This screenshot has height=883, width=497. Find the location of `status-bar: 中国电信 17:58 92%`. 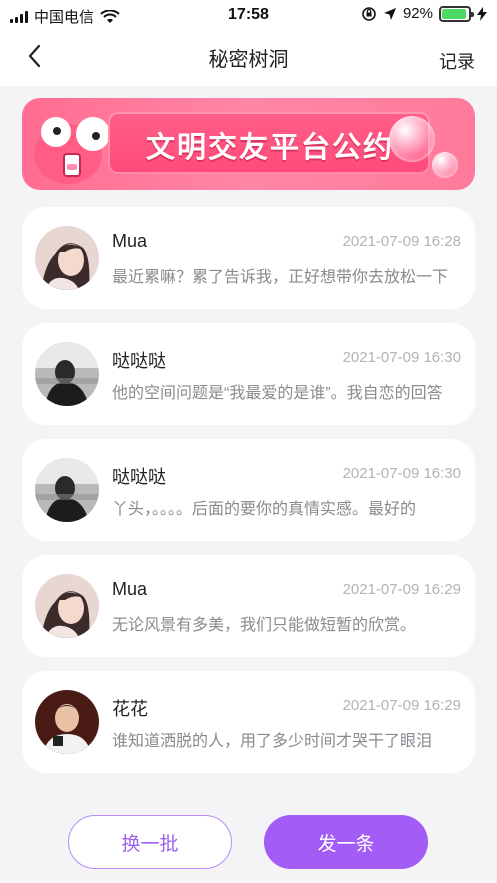

status-bar: 中国电信 17:58 92% is located at coordinates (248, 15).